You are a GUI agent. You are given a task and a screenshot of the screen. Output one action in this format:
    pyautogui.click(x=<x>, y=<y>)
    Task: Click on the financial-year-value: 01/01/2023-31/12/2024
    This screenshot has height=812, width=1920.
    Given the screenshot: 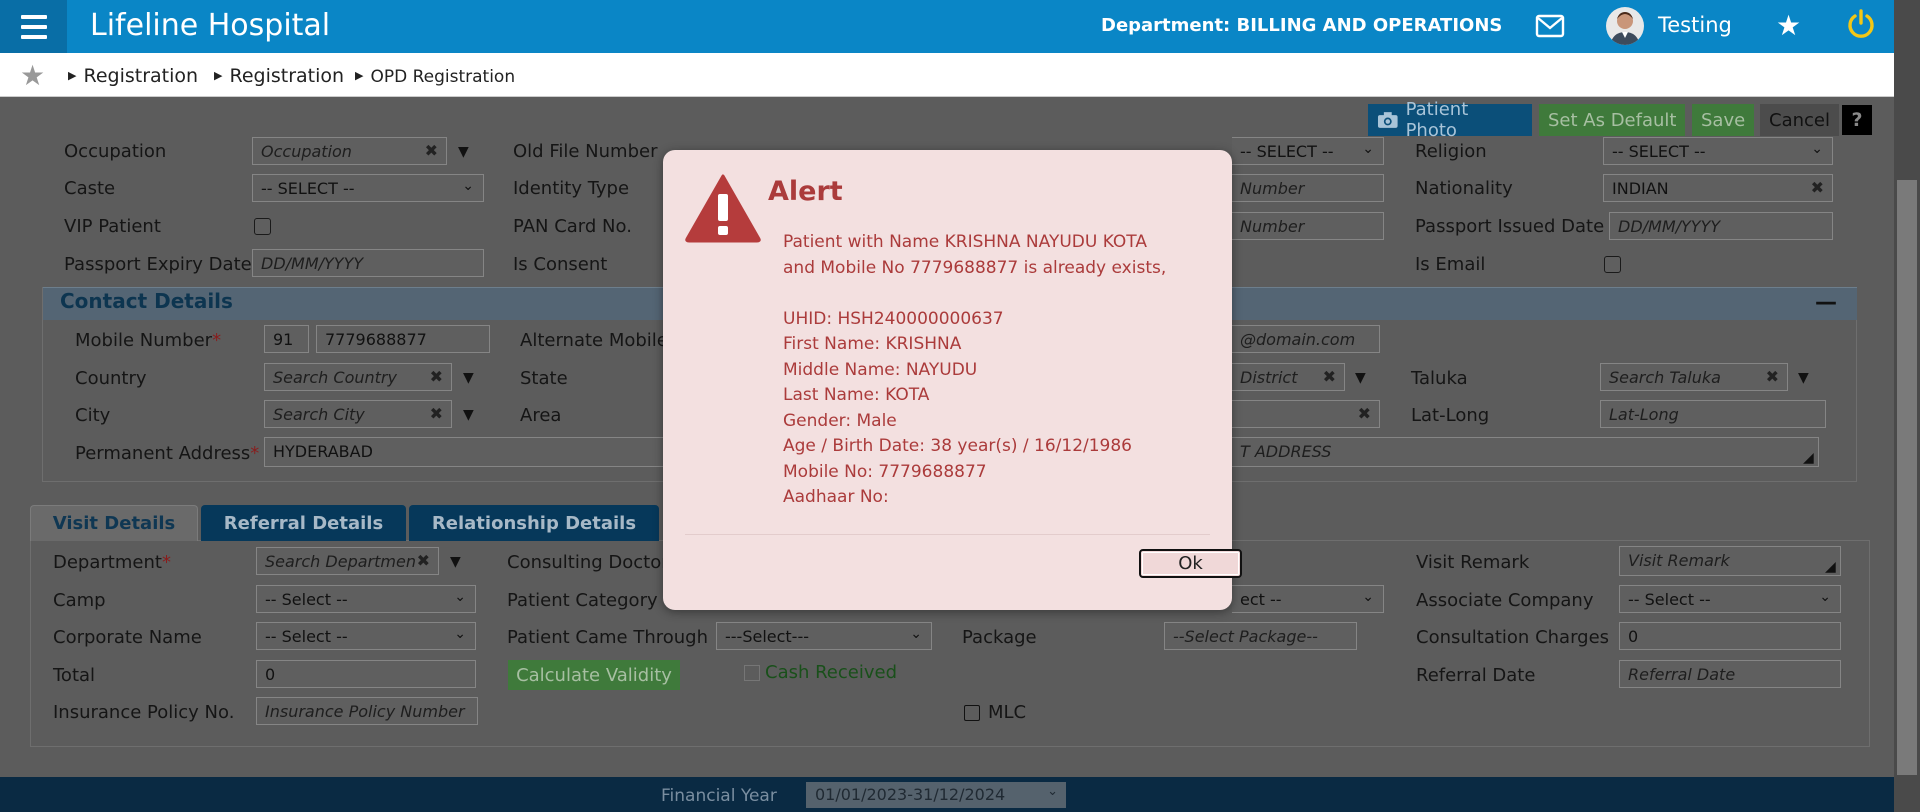 What is the action you would take?
    pyautogui.click(x=910, y=794)
    